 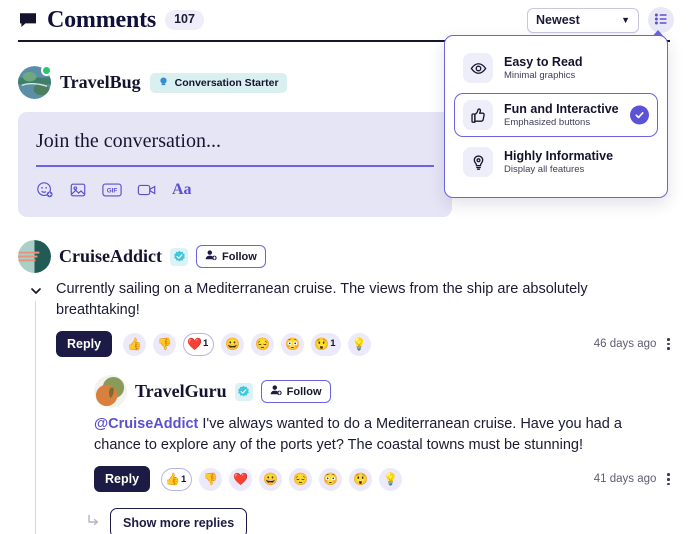 I want to click on follow-label: Follow, so click(x=239, y=256).